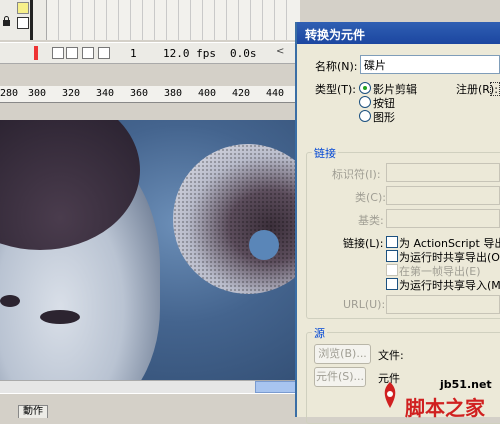 This screenshot has width=500, height=424. Describe the element at coordinates (275, 93) in the screenshot. I see `ruler-number: 440` at that location.